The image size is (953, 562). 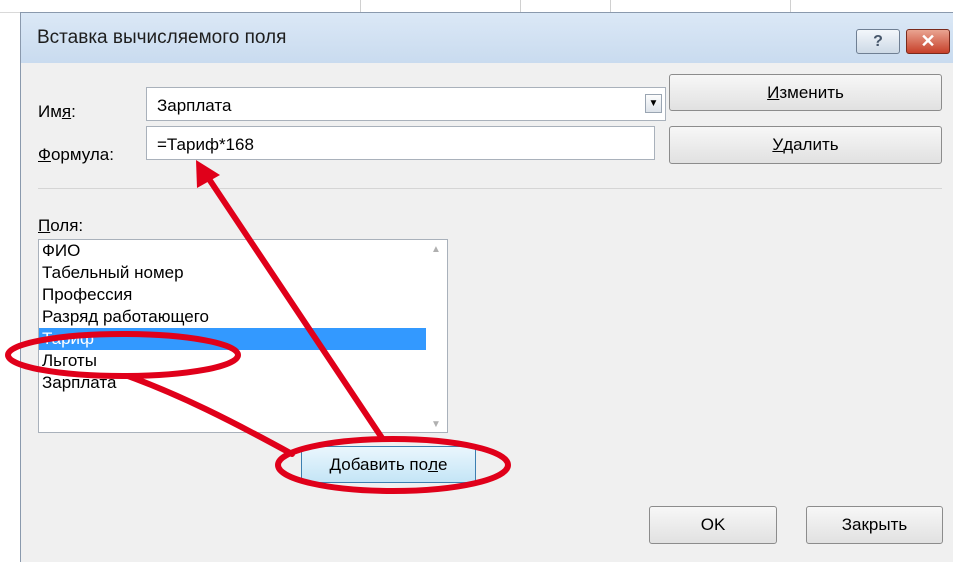 What do you see at coordinates (208, 174) in the screenshot?
I see `annotation-arrowhead` at bounding box center [208, 174].